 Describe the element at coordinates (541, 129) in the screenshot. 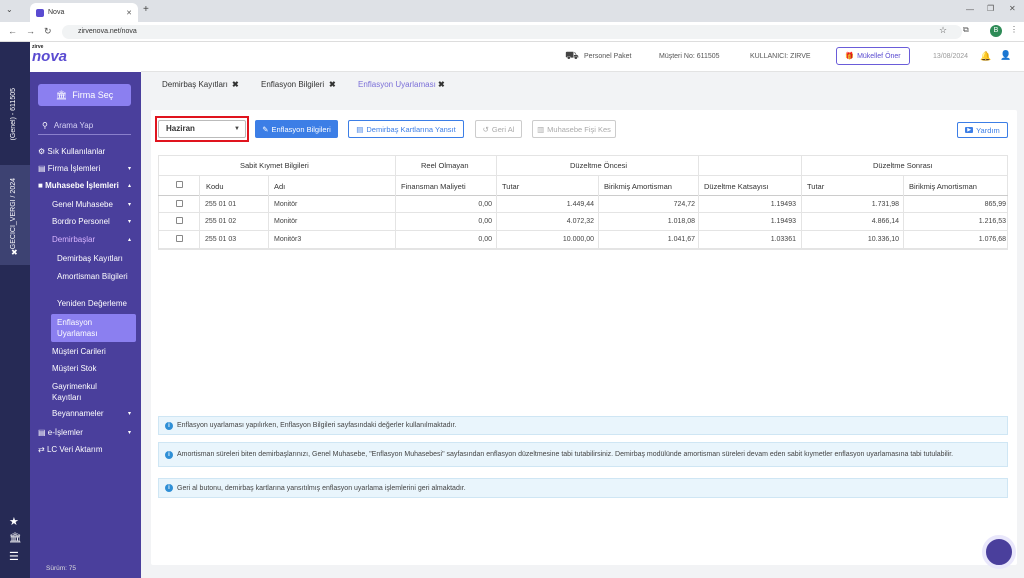

I see `receipt-icon: ▥` at that location.